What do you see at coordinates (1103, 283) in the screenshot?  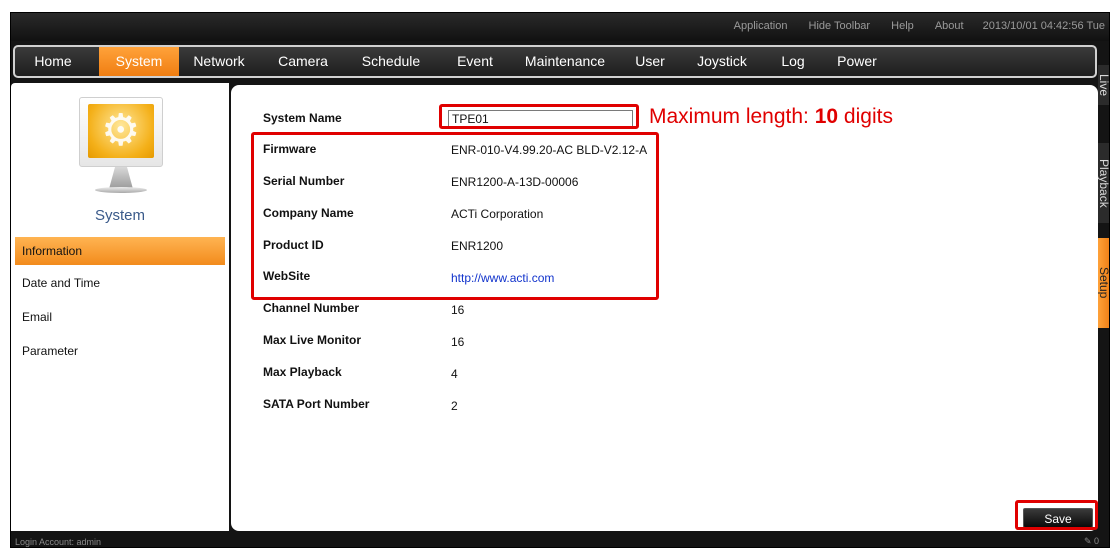 I see `tab-setup: Setup` at bounding box center [1103, 283].